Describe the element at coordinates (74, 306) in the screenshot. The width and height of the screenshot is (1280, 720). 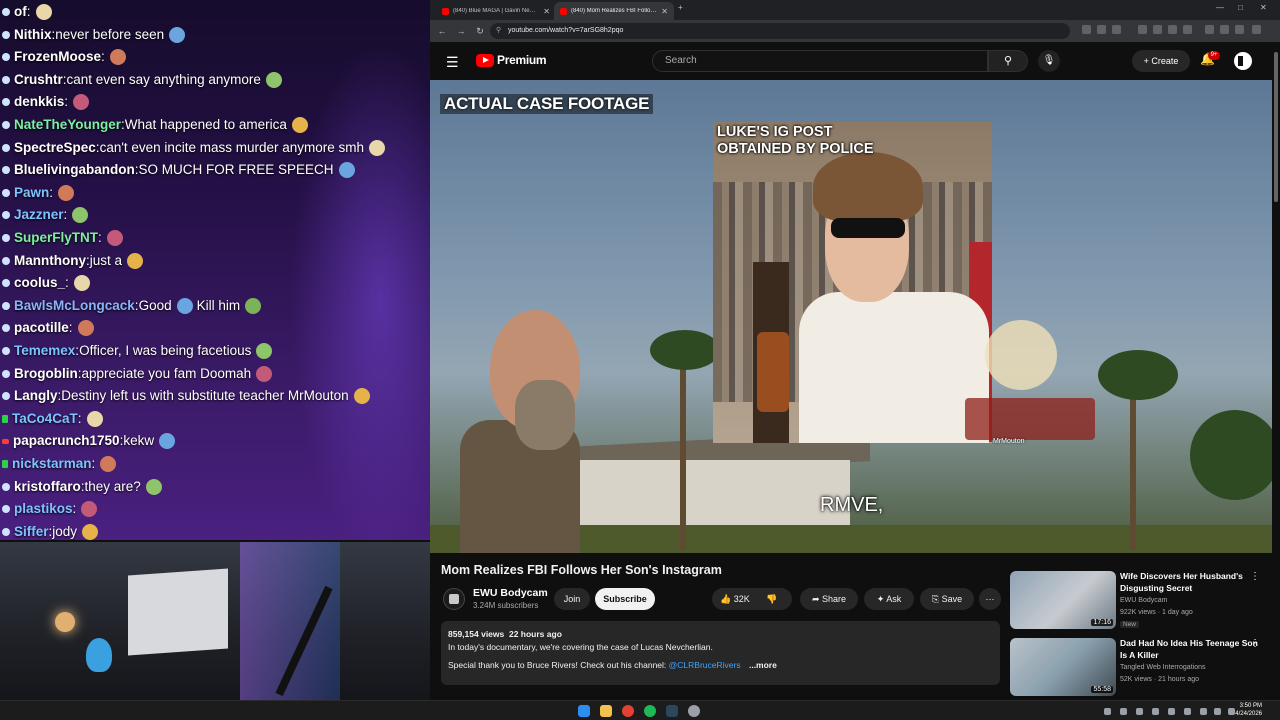
I see `chat-username: BawlsMcLongcack` at that location.